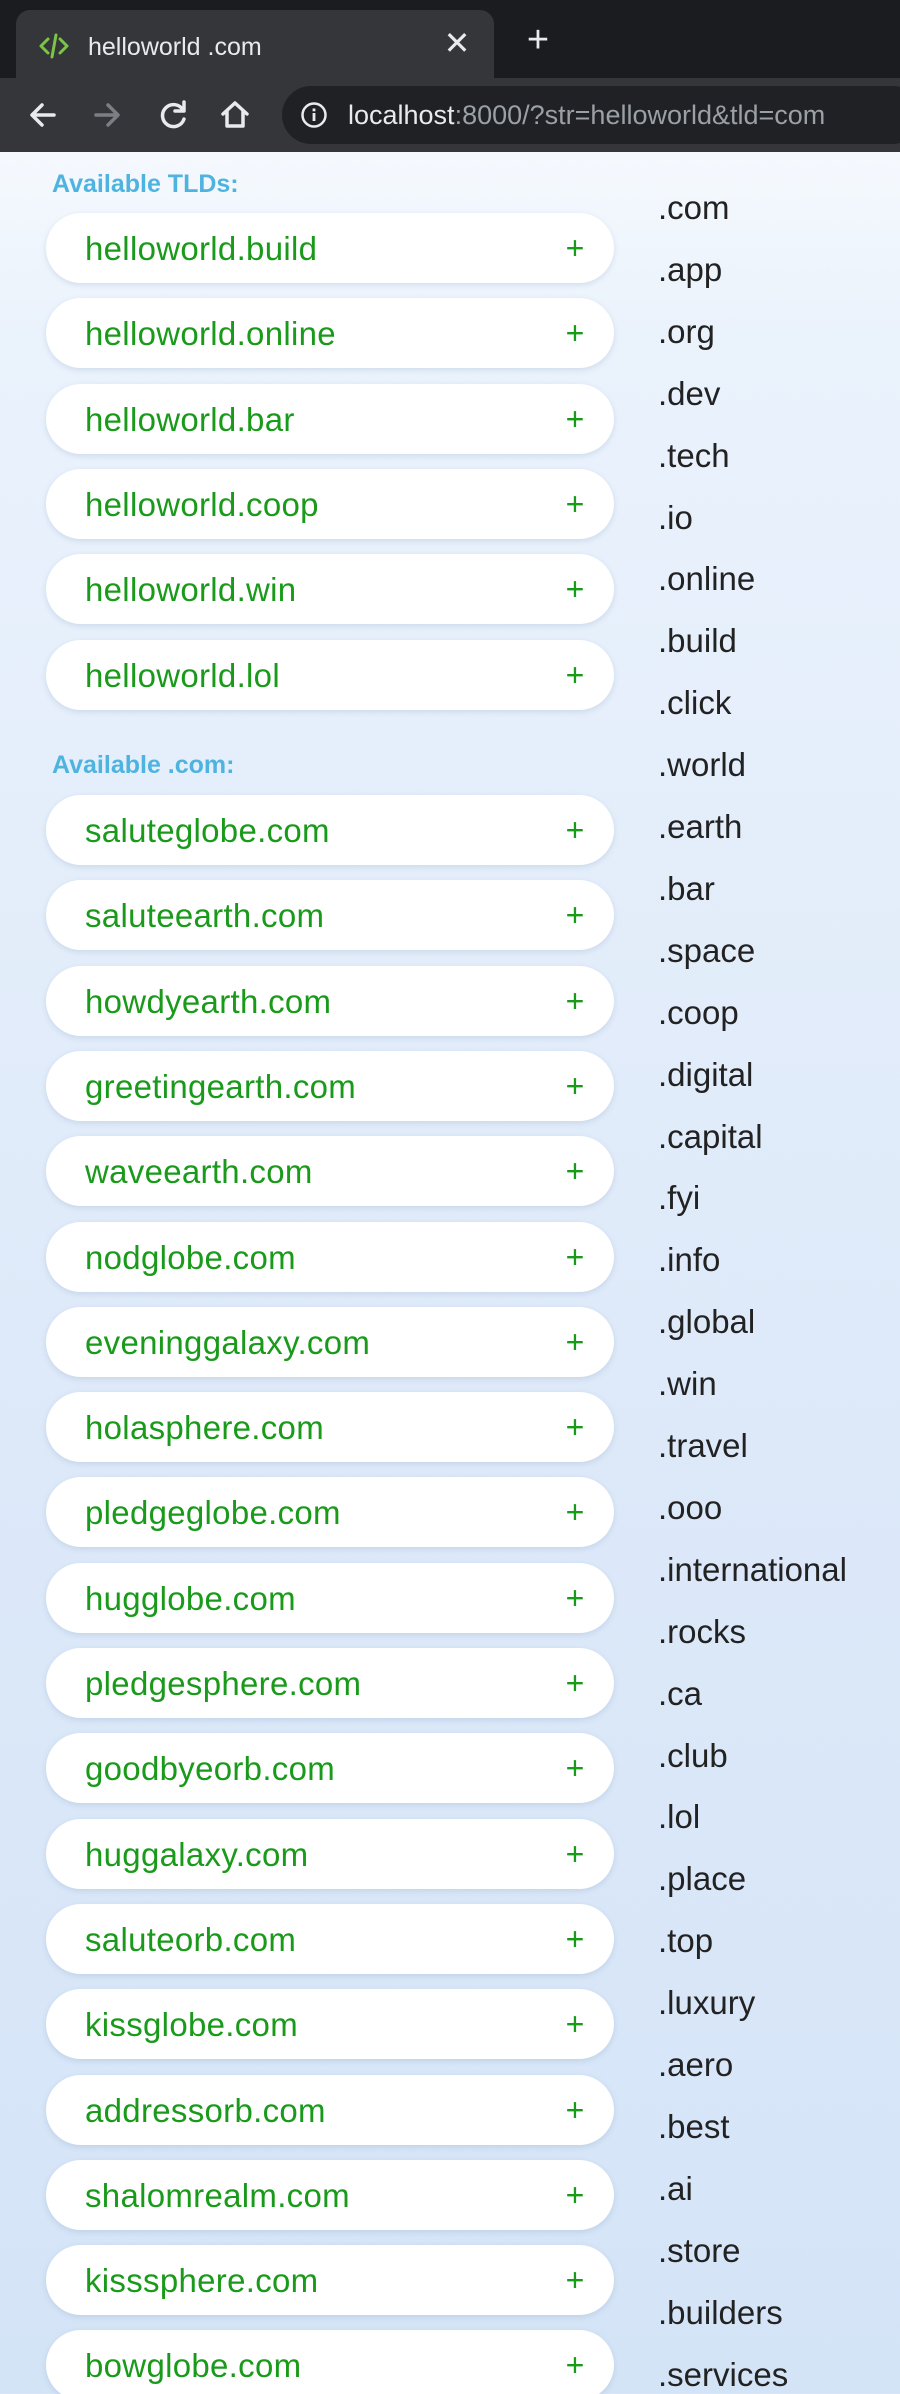 Image resolution: width=900 pixels, height=2394 pixels. Describe the element at coordinates (330, 503) in the screenshot. I see `domain-pill: helloworld.coop +` at that location.